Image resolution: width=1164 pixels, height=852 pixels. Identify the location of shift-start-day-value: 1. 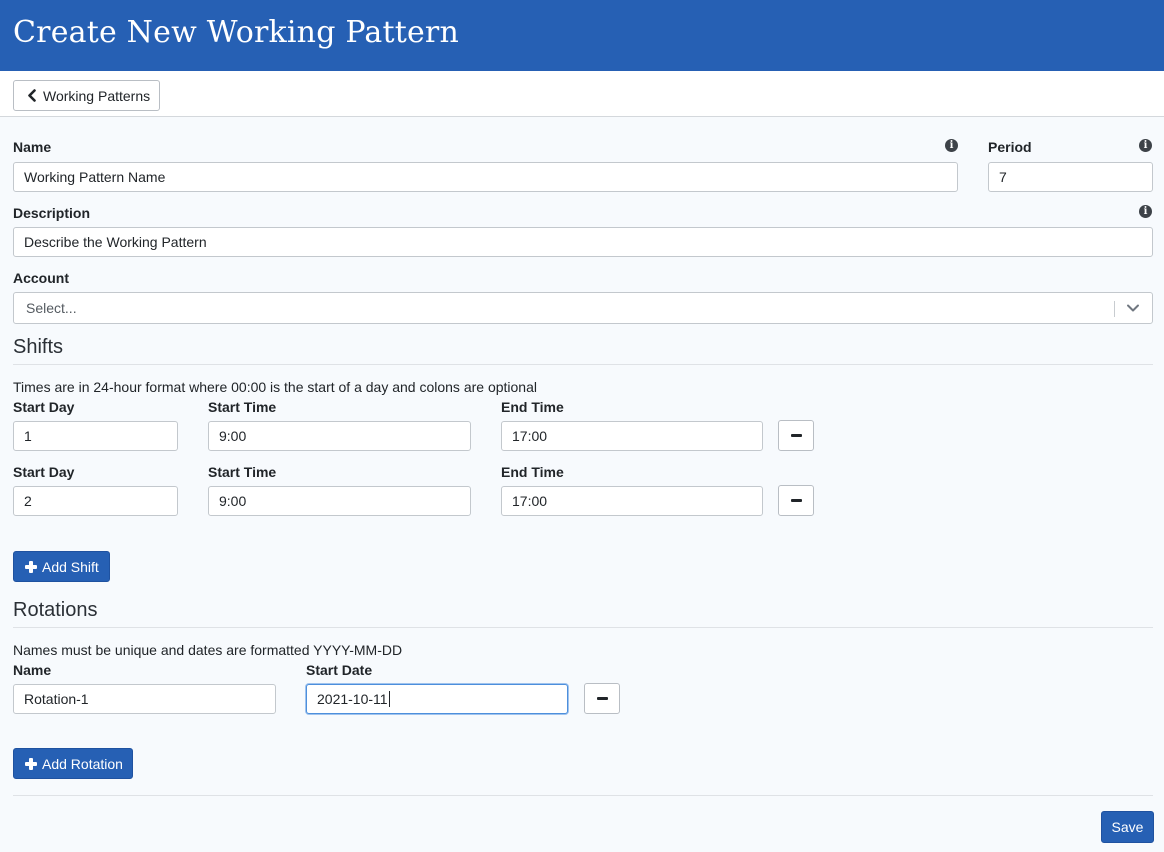
(28, 436).